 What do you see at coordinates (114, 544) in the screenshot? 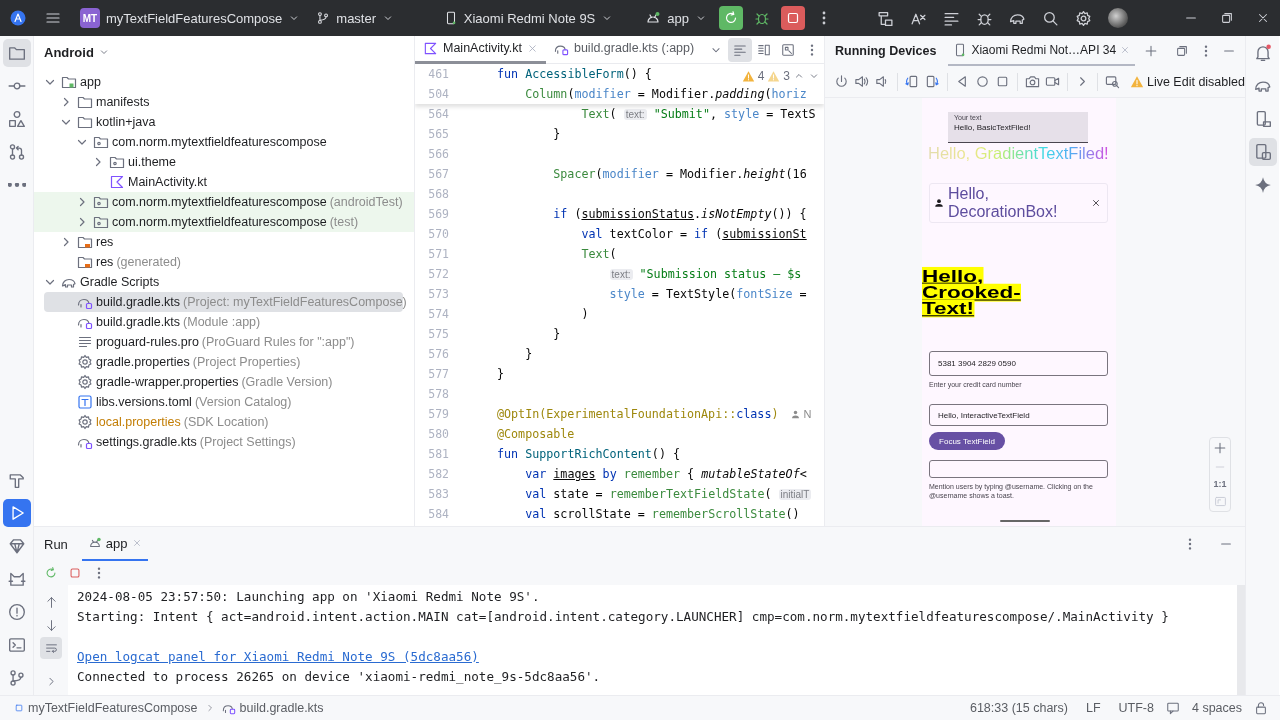
I see `run-tab: app` at bounding box center [114, 544].